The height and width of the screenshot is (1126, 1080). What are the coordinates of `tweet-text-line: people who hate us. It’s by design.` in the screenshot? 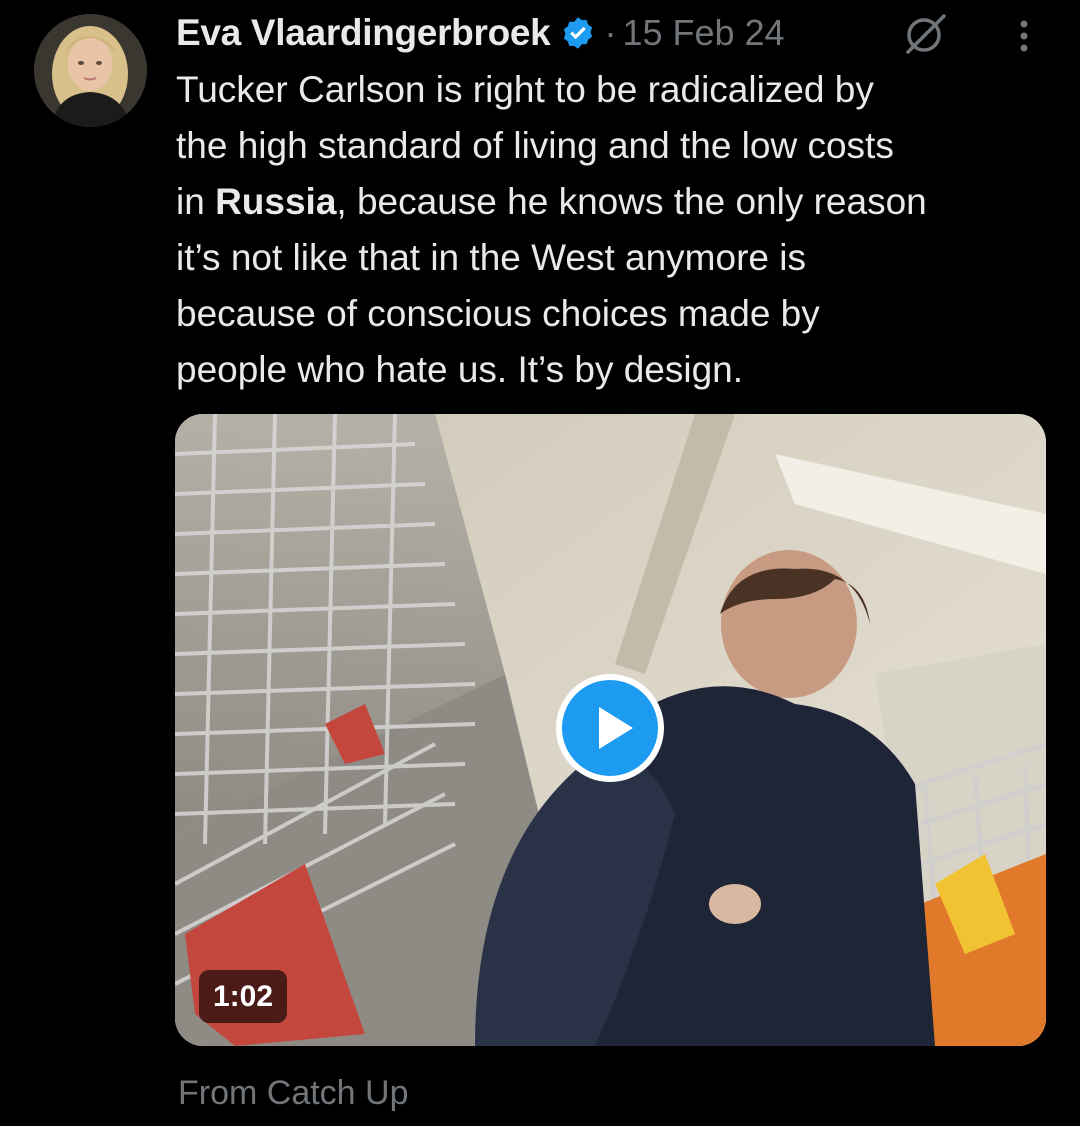 It's located at (460, 369).